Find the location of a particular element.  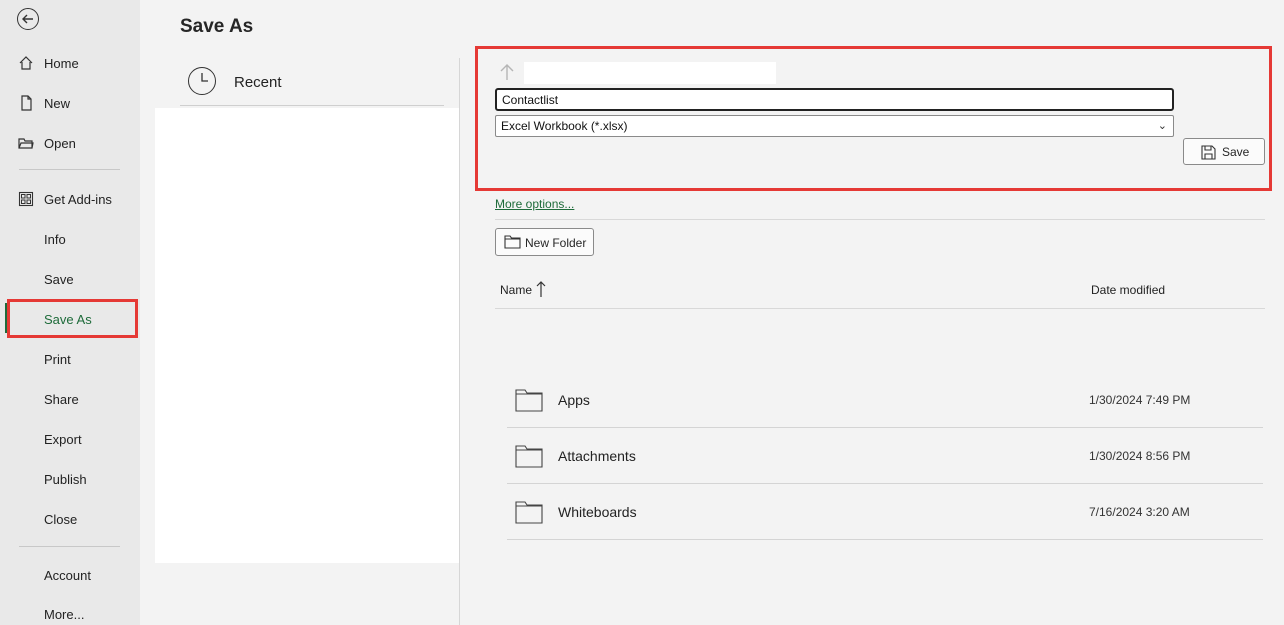

sort-ascending-icon is located at coordinates (541, 289).